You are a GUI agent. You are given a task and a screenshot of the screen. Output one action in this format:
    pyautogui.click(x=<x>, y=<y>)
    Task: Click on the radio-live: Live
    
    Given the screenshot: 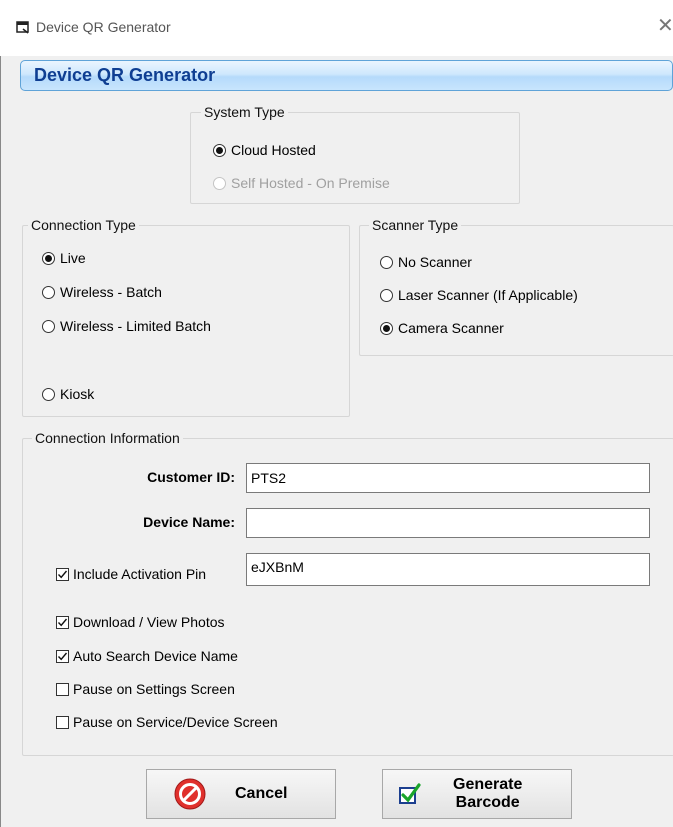 What is the action you would take?
    pyautogui.click(x=64, y=258)
    